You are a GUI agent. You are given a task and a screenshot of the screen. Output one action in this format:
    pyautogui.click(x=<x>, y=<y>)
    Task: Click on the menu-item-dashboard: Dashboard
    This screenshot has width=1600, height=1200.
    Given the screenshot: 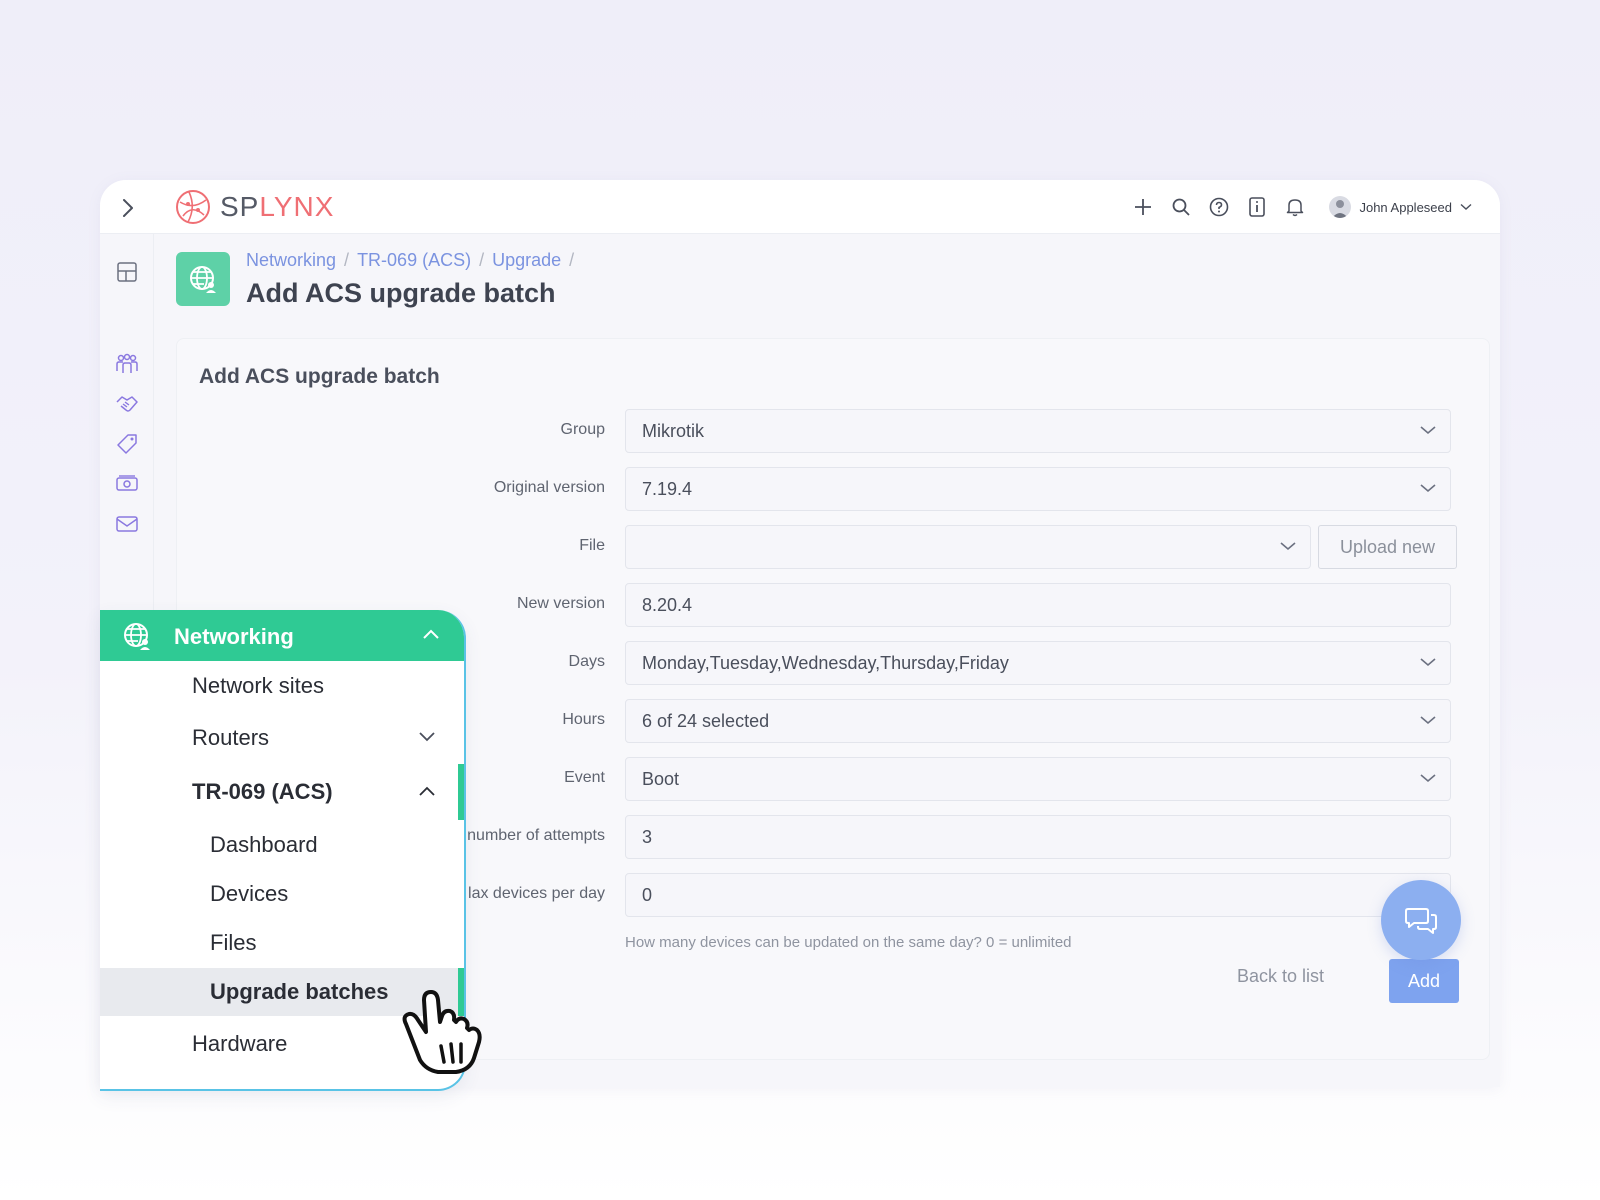 What is the action you would take?
    pyautogui.click(x=282, y=845)
    